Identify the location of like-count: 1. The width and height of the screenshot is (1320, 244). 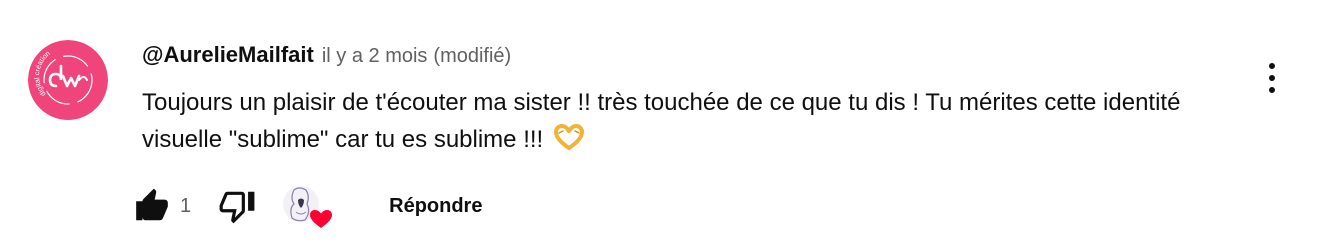
(186, 205).